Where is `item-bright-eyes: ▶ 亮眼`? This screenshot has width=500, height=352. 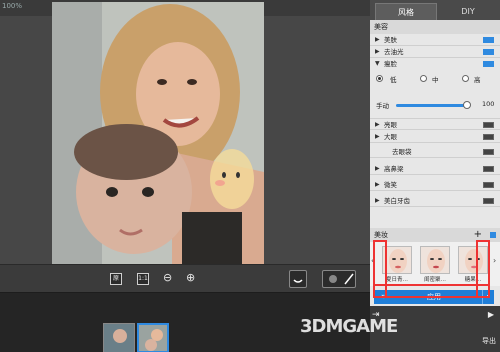
item-bright-eyes: ▶ 亮眼 is located at coordinates (435, 124).